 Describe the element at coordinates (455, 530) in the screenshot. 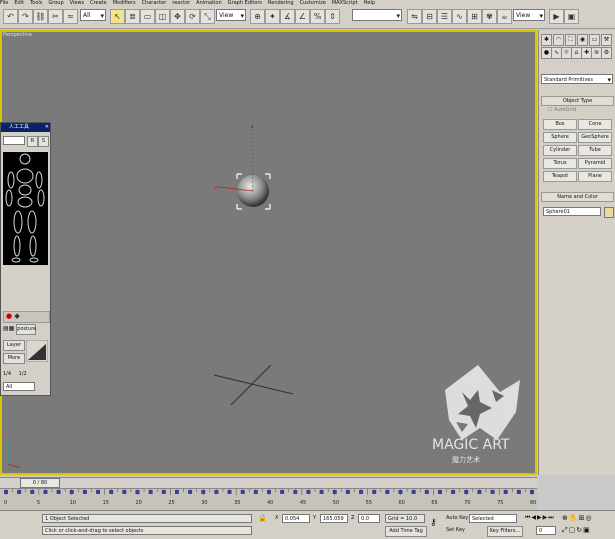

I see `setkey-button: Set Key` at that location.